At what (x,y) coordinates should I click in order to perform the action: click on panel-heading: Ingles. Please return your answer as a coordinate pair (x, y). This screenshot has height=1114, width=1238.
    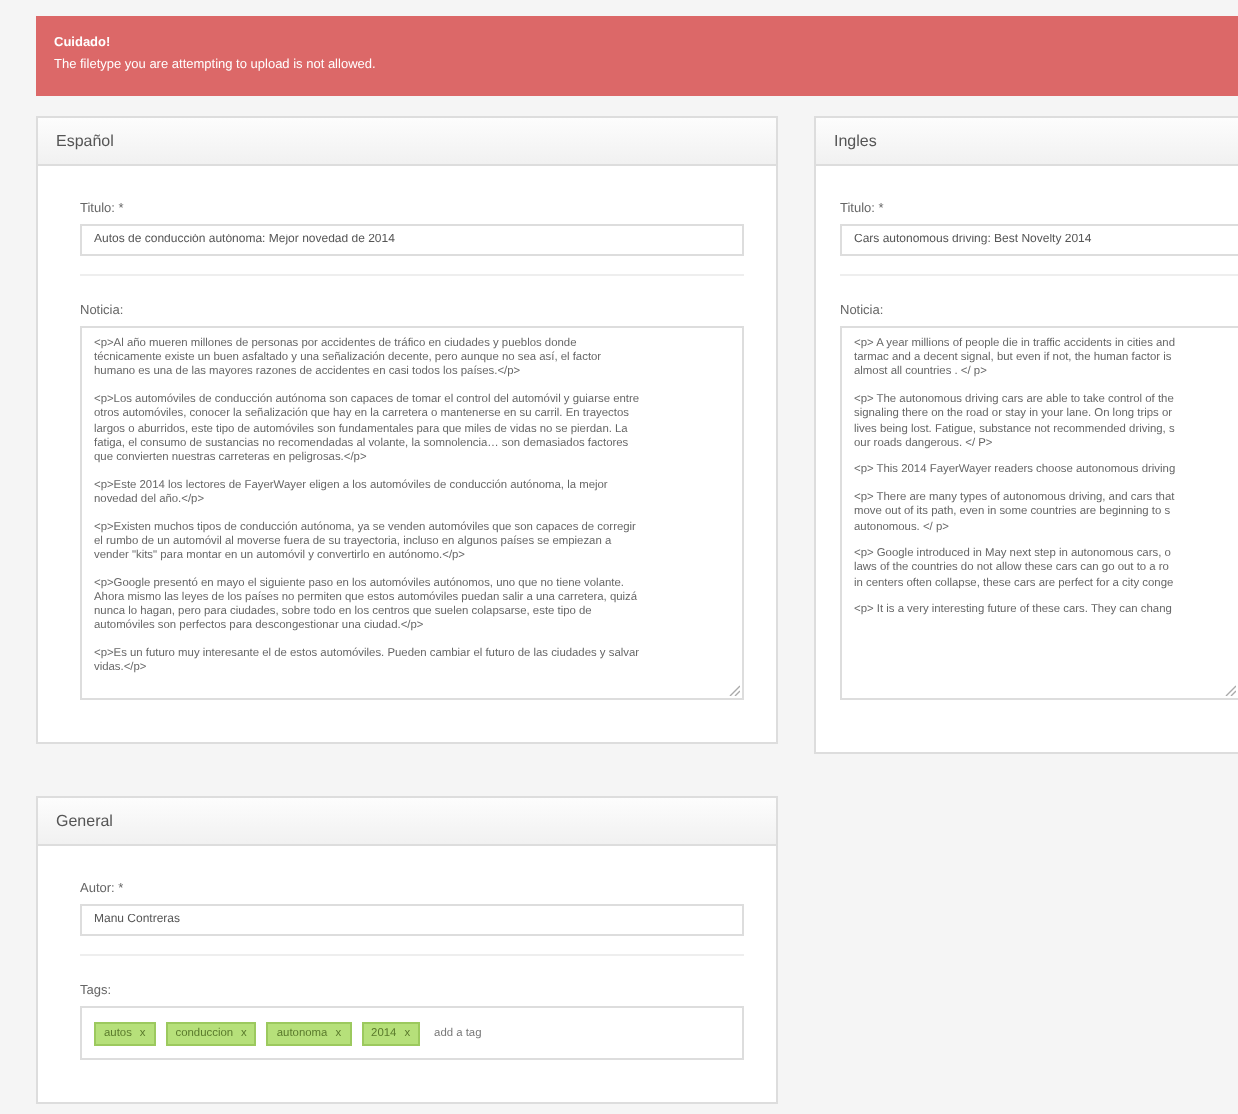
    Looking at the image, I should click on (1027, 142).